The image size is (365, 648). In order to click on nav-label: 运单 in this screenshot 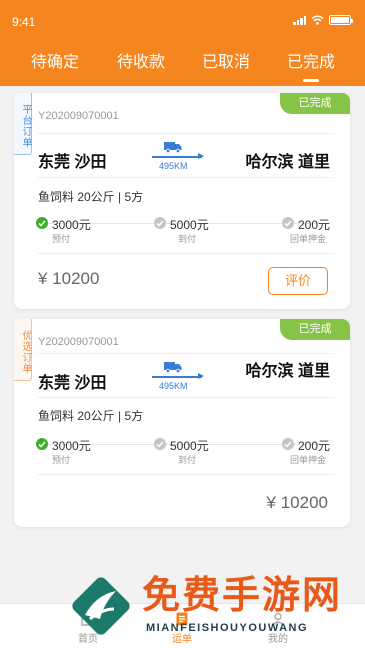, I will do `click(182, 639)`.